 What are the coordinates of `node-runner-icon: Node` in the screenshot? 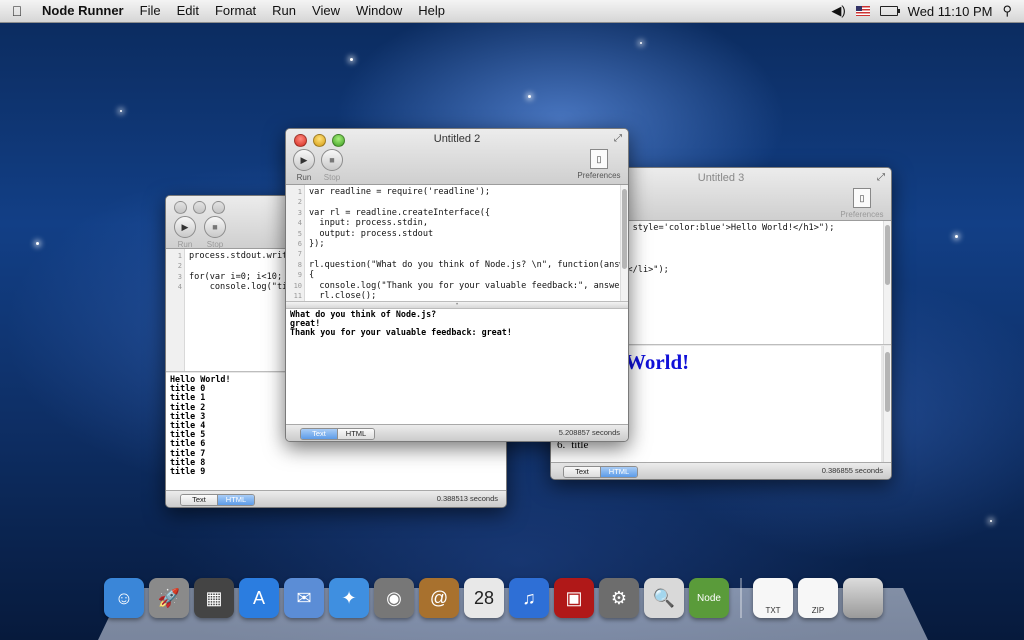 It's located at (709, 598).